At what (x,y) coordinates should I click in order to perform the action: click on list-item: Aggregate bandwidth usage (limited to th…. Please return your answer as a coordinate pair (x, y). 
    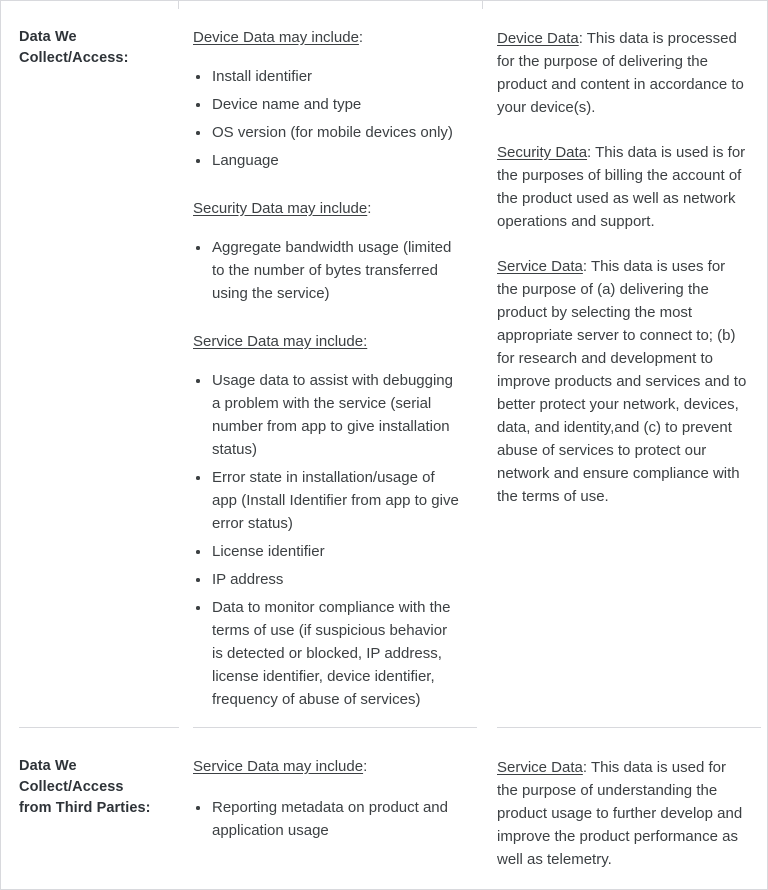
    Looking at the image, I should click on (326, 270).